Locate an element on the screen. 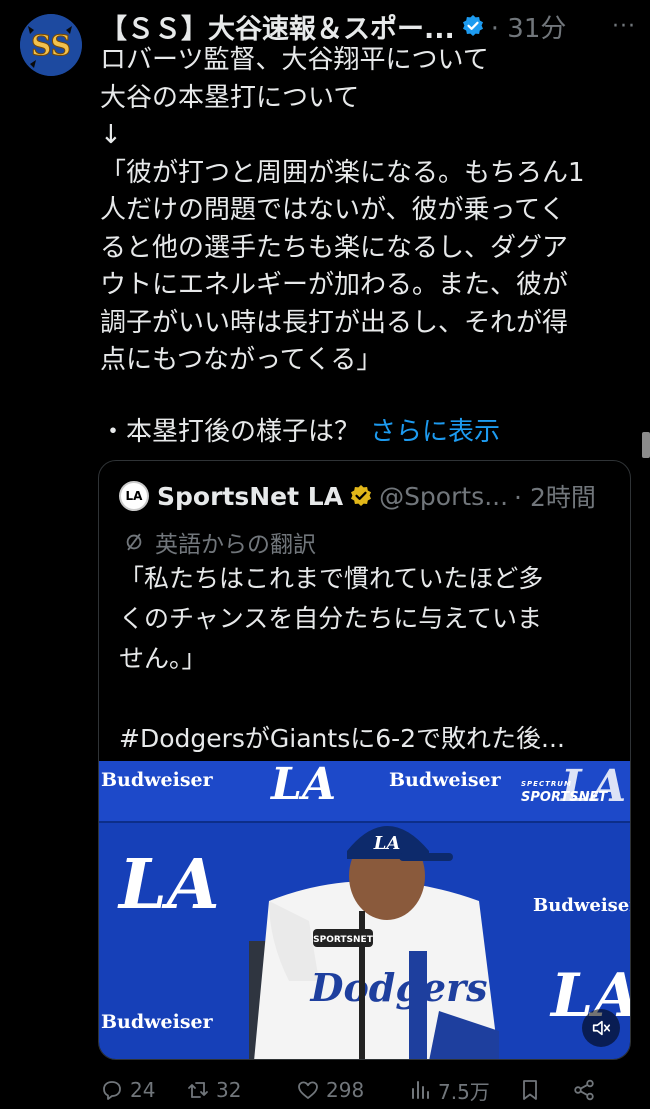 This screenshot has width=650, height=1109. tweet-line: ると他の選手たちも楽になるし、ダグア is located at coordinates (334, 247).